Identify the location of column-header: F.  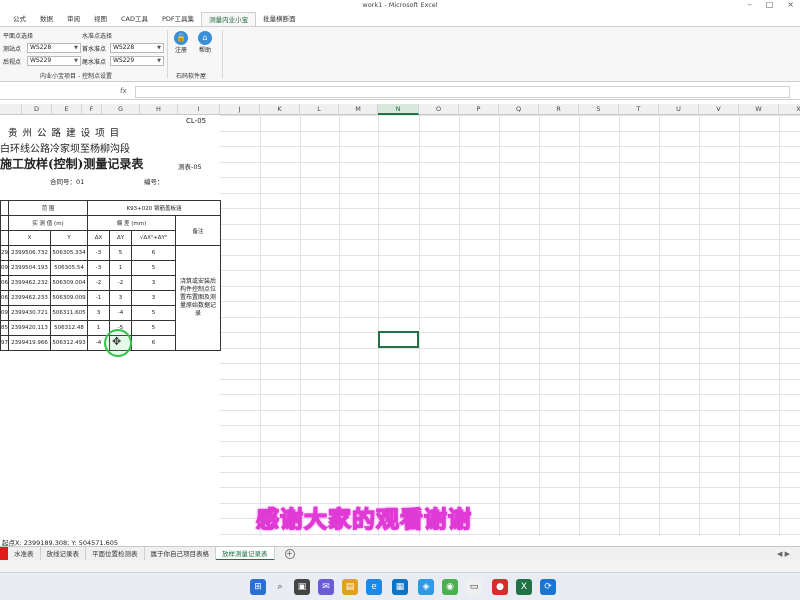
(92, 109).